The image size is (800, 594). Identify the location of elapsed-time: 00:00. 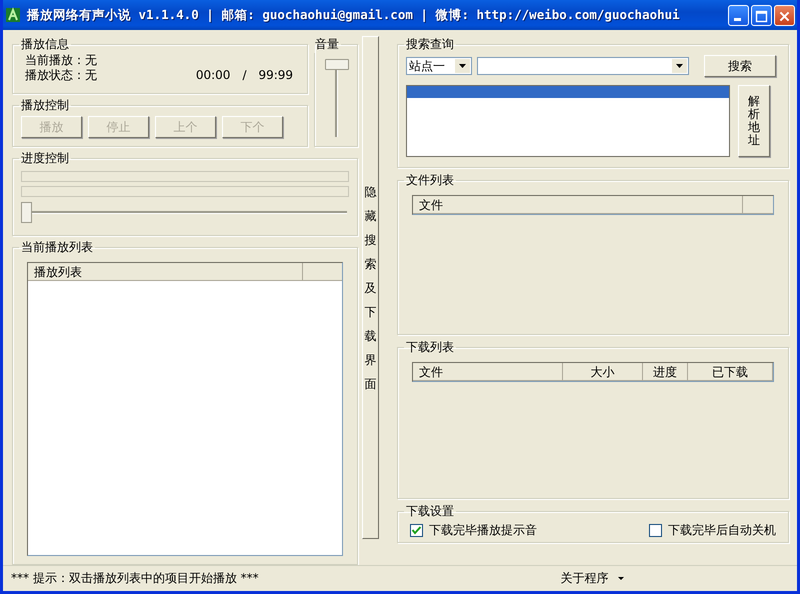
(213, 75).